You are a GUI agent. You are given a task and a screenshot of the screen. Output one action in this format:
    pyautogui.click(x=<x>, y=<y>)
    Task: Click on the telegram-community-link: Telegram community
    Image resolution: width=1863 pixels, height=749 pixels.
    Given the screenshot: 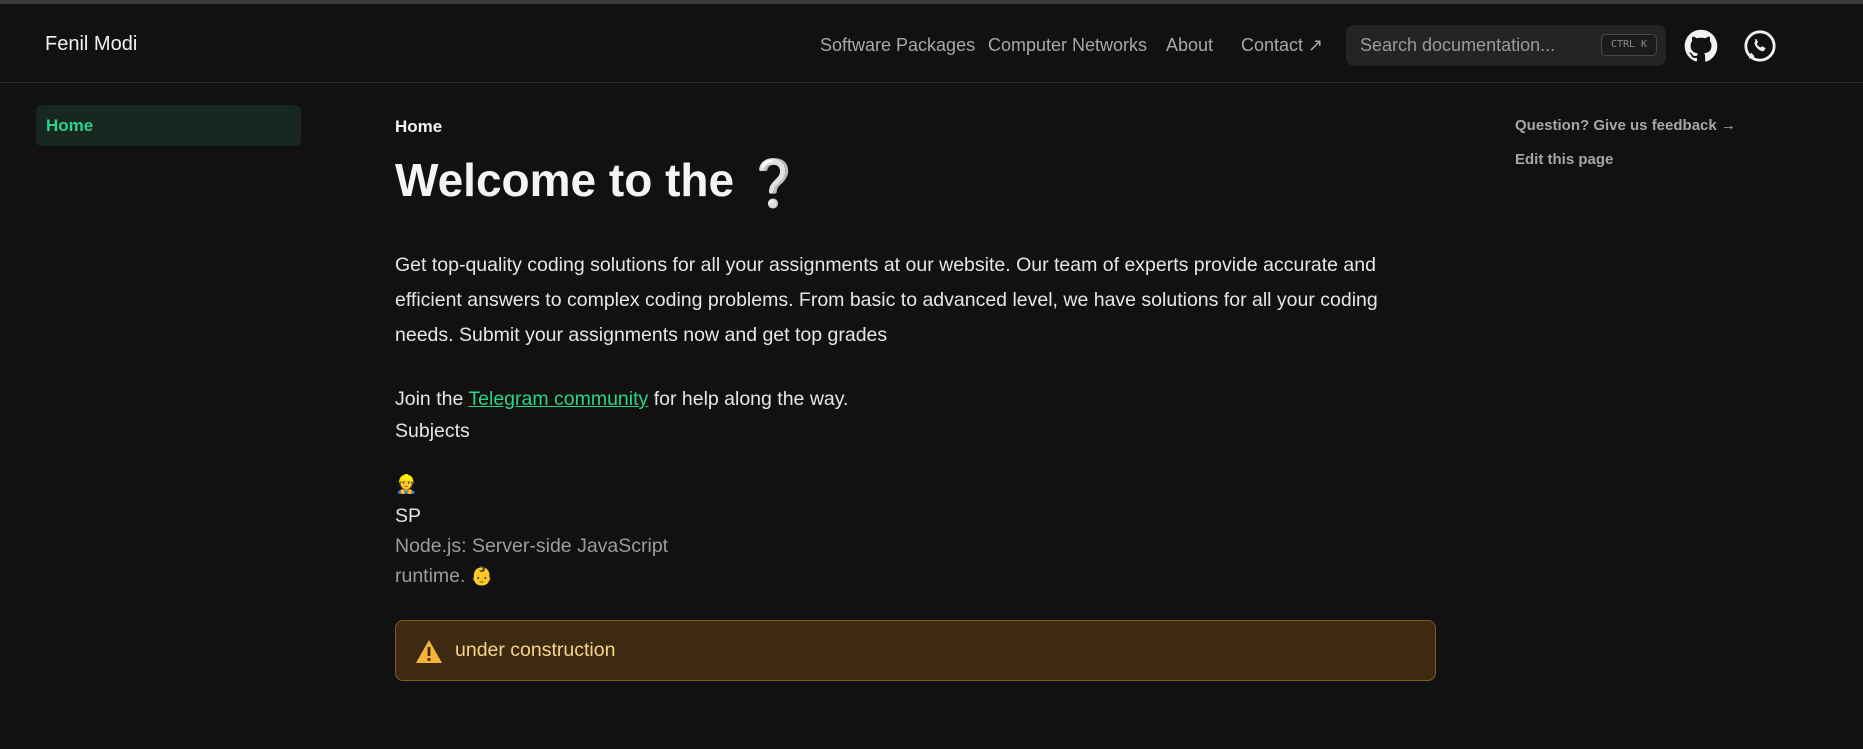 What is the action you would take?
    pyautogui.click(x=558, y=399)
    